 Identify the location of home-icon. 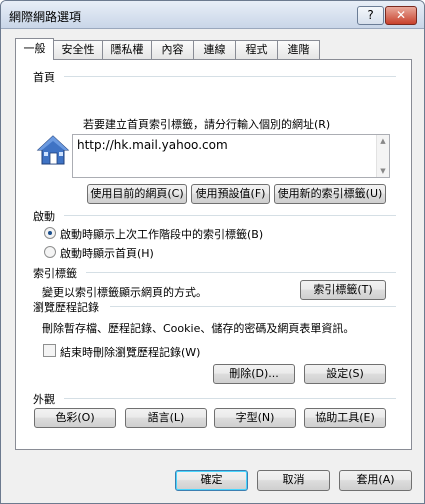
(53, 150).